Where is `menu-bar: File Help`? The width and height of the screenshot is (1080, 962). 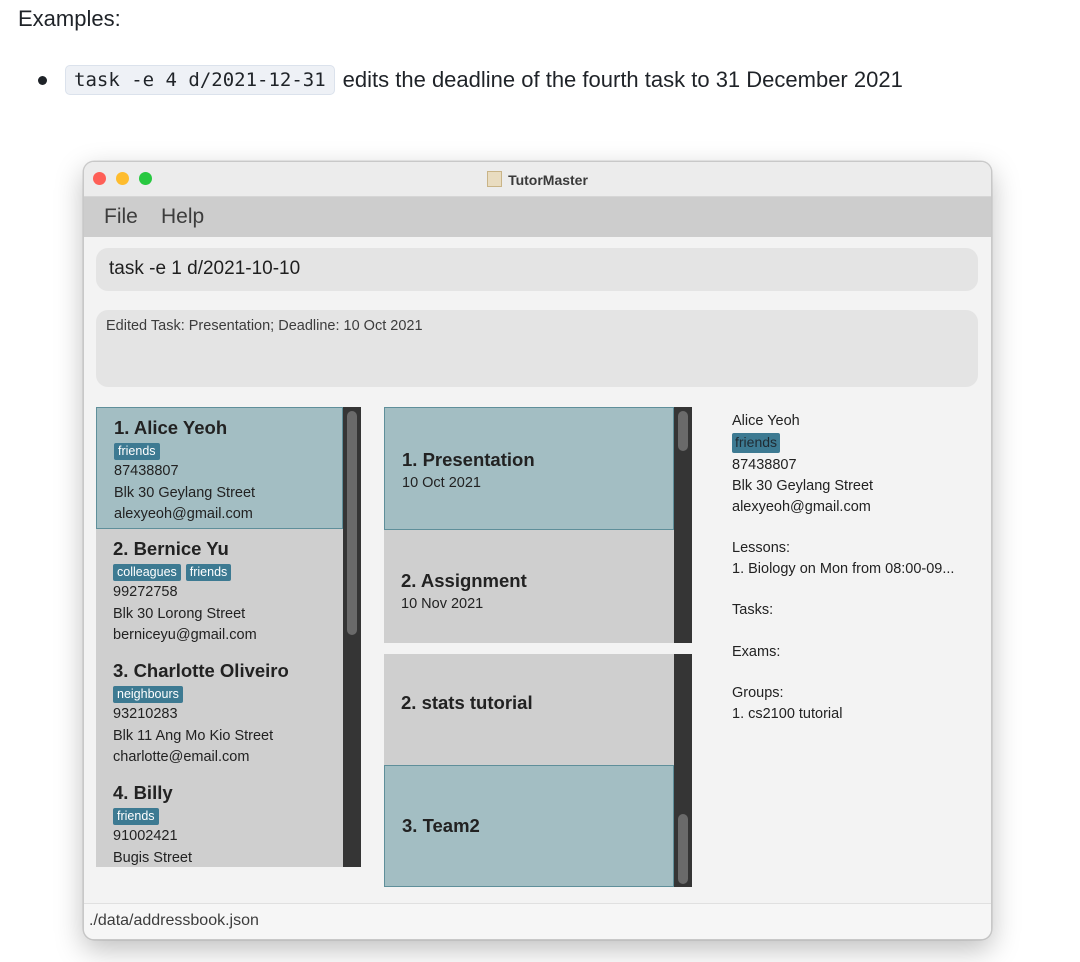 menu-bar: File Help is located at coordinates (537, 217).